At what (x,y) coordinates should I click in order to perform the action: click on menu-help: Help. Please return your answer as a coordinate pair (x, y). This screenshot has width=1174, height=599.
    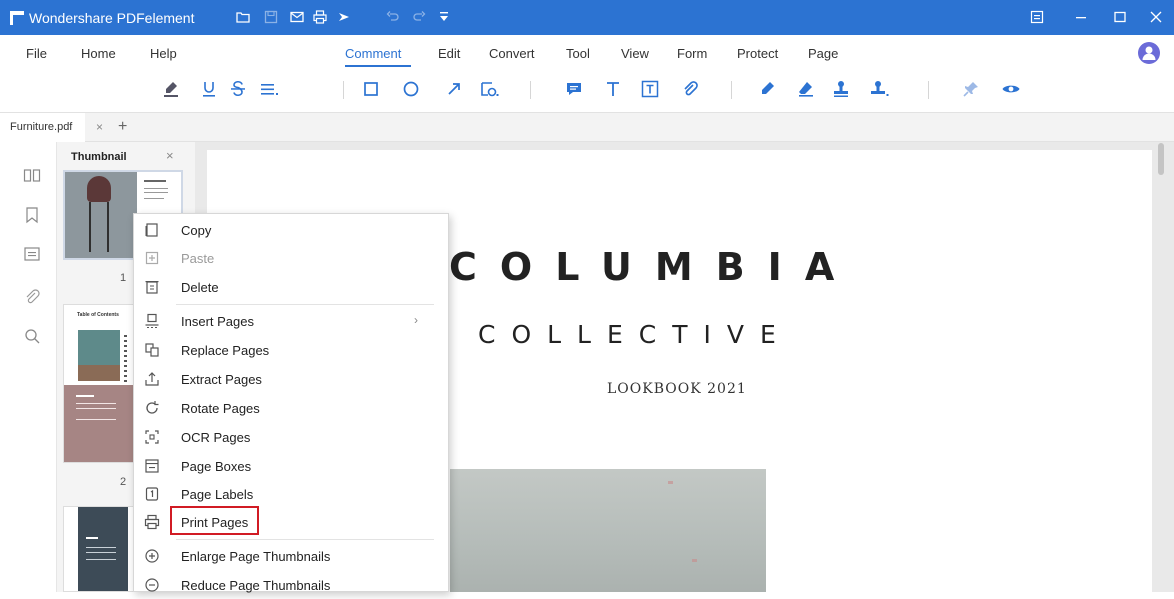
    Looking at the image, I should click on (163, 53).